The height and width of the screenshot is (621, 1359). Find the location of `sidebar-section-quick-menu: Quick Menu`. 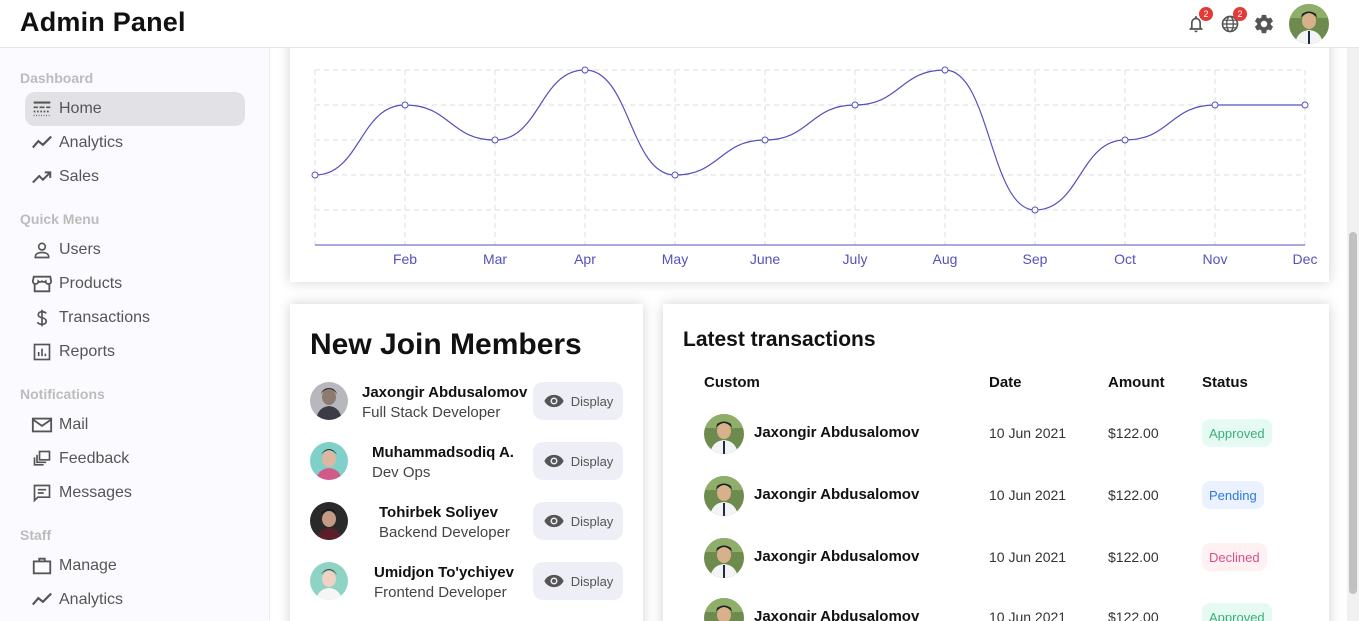

sidebar-section-quick-menu: Quick Menu is located at coordinates (60, 219).